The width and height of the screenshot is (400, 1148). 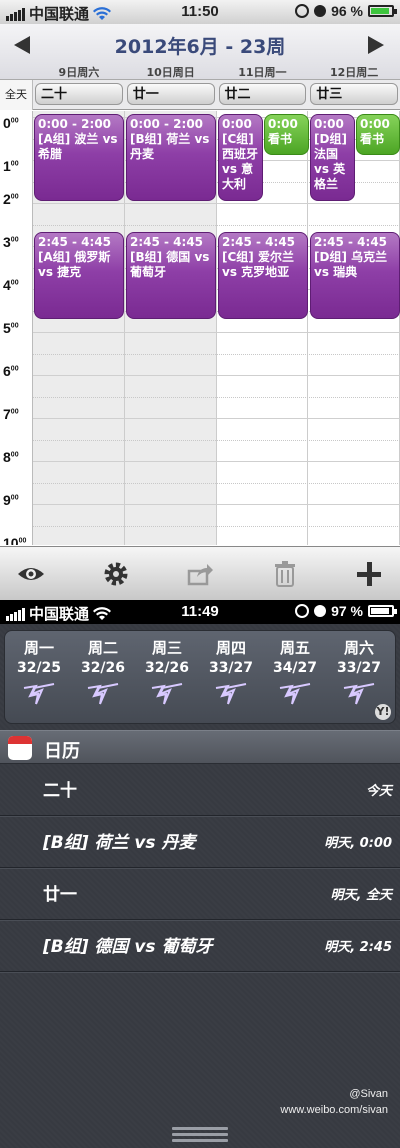 I want to click on hour-label: 1000, so click(x=15, y=540).